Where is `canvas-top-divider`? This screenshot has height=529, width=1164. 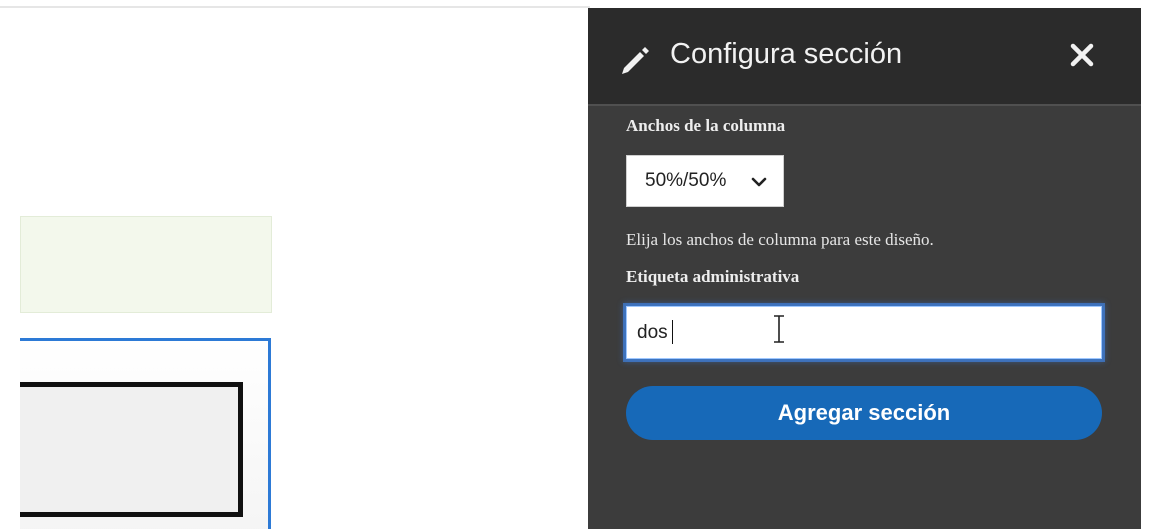
canvas-top-divider is located at coordinates (295, 7).